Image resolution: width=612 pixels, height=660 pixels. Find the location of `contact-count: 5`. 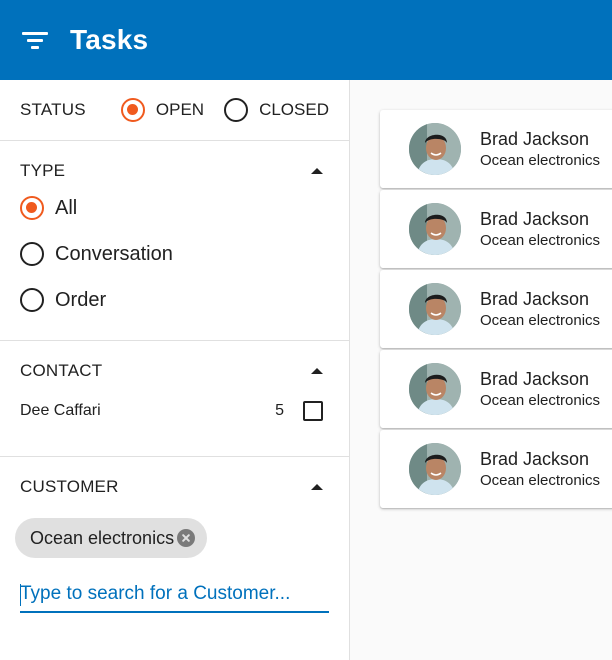

contact-count: 5 is located at coordinates (279, 410).